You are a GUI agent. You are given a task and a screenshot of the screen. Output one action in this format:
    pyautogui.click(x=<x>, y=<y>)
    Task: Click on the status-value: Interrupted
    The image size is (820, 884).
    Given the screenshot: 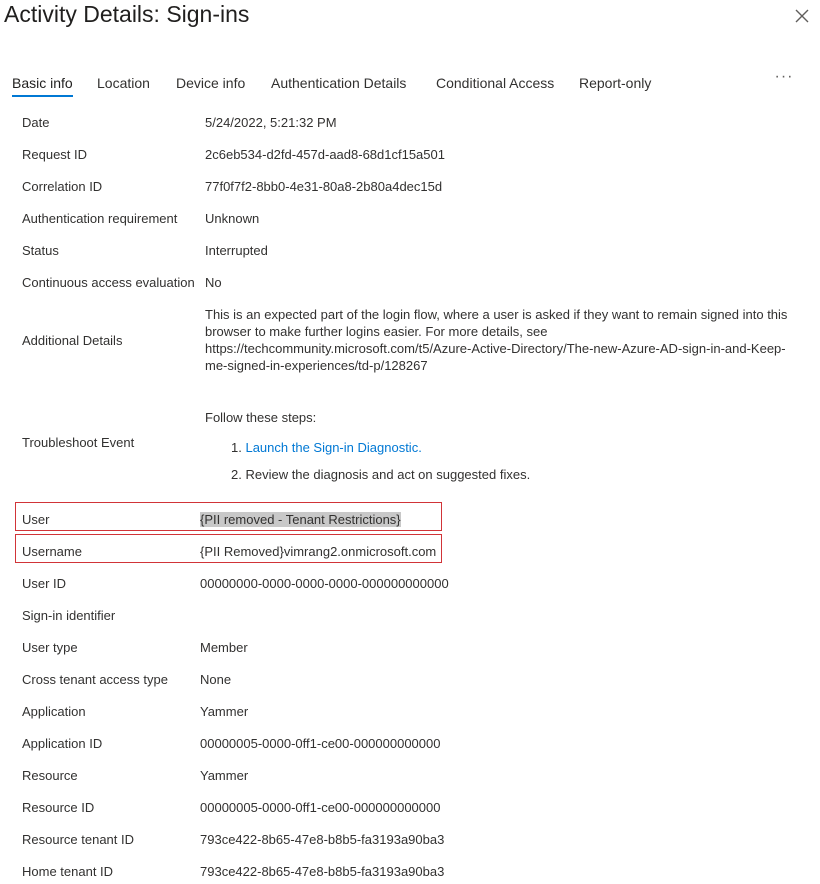 What is the action you would take?
    pyautogui.click(x=236, y=250)
    